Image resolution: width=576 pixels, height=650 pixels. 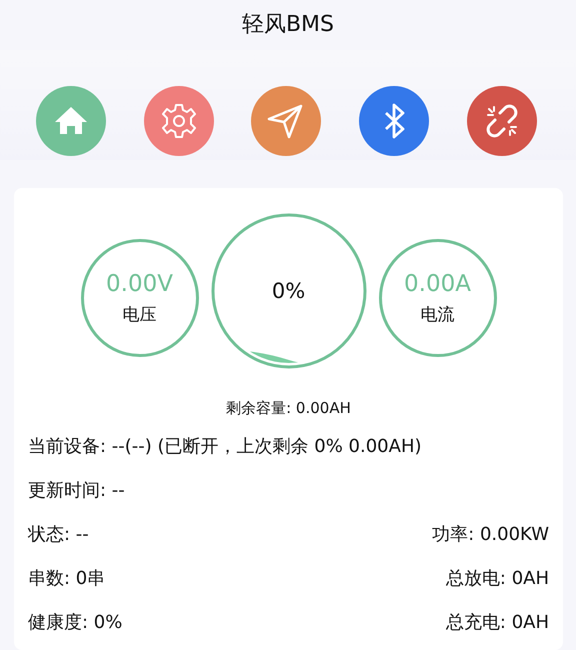 What do you see at coordinates (437, 315) in the screenshot?
I see `current-label: 电流` at bounding box center [437, 315].